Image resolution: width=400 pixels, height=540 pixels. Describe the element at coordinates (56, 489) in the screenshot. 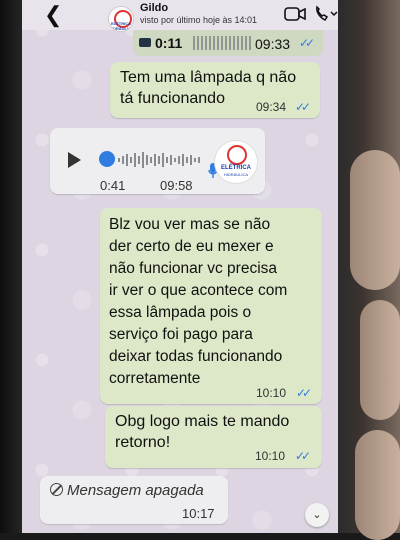

I see `blocked-icon` at that location.